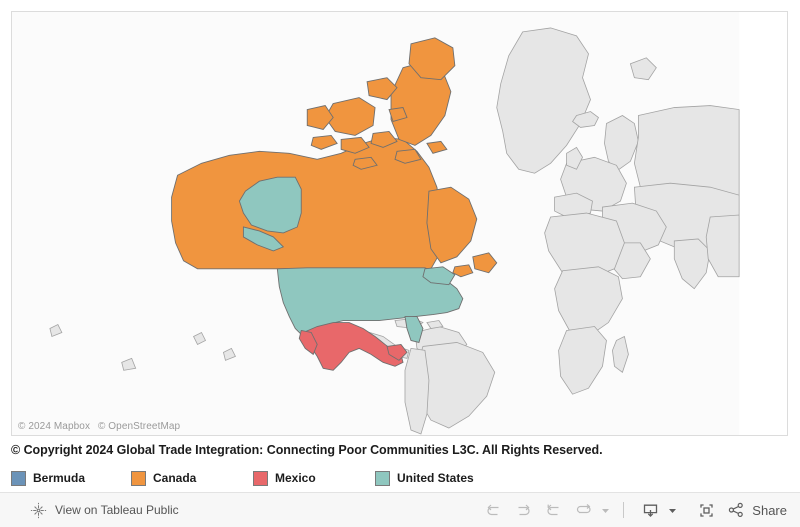 The width and height of the screenshot is (800, 527). I want to click on redo-button, so click(523, 510).